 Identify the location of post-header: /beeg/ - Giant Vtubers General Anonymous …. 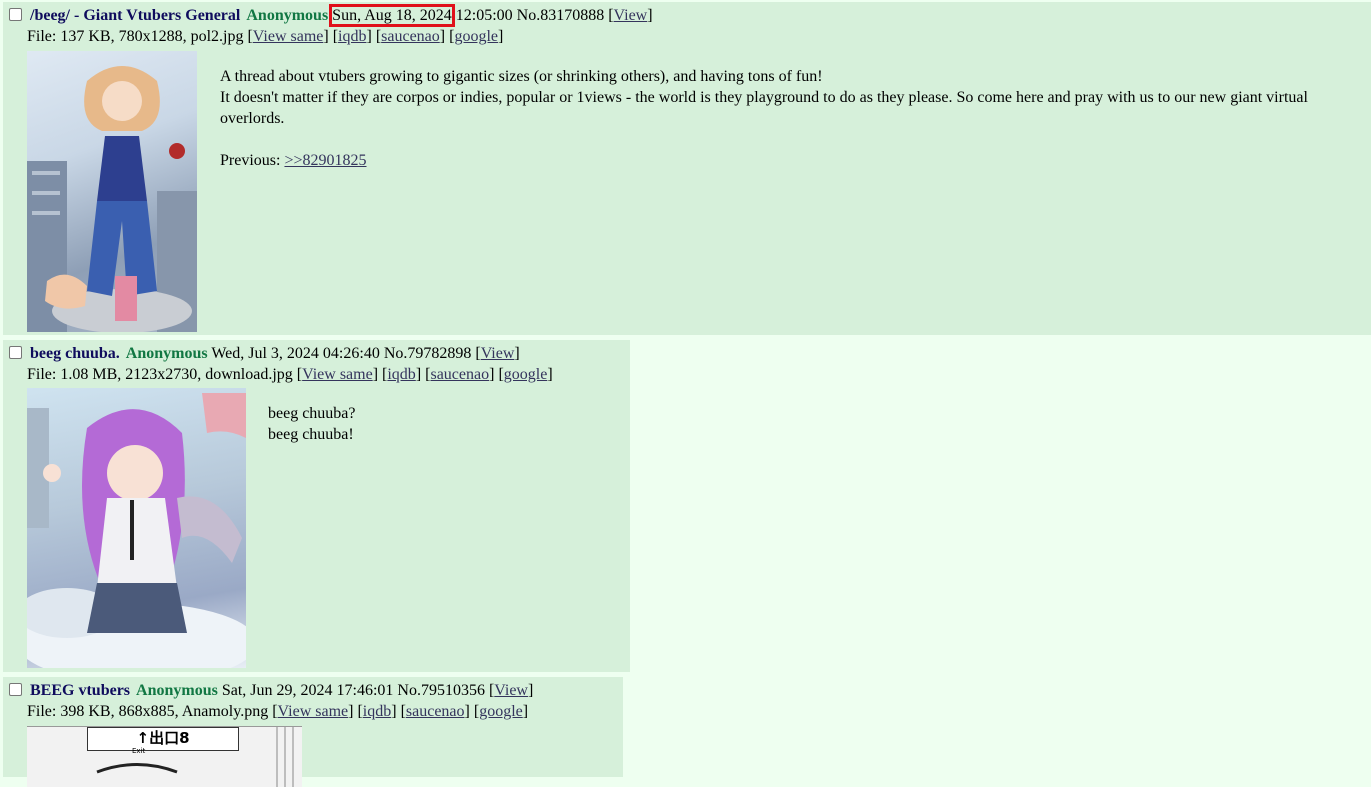
(331, 15).